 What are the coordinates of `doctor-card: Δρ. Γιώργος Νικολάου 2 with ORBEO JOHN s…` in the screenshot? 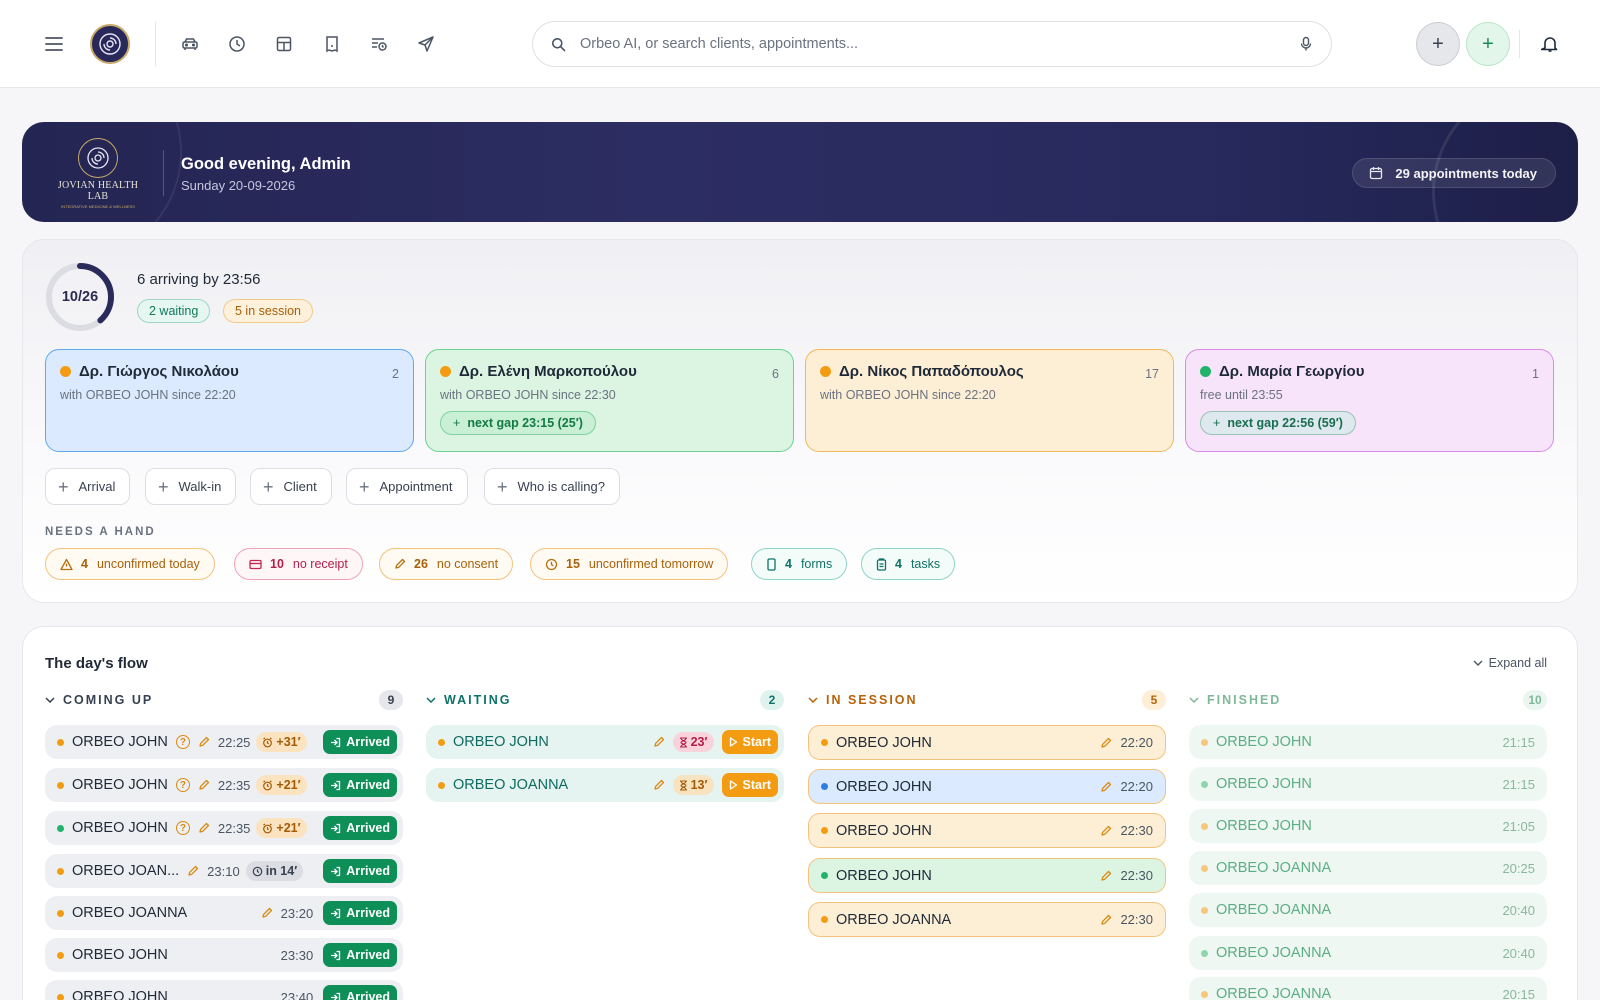 It's located at (229, 400).